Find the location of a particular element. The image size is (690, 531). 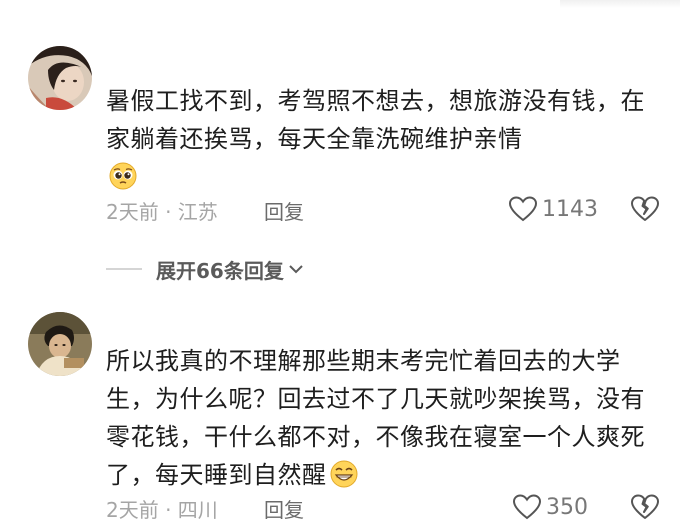

grinning-face-icon is located at coordinates (344, 474).